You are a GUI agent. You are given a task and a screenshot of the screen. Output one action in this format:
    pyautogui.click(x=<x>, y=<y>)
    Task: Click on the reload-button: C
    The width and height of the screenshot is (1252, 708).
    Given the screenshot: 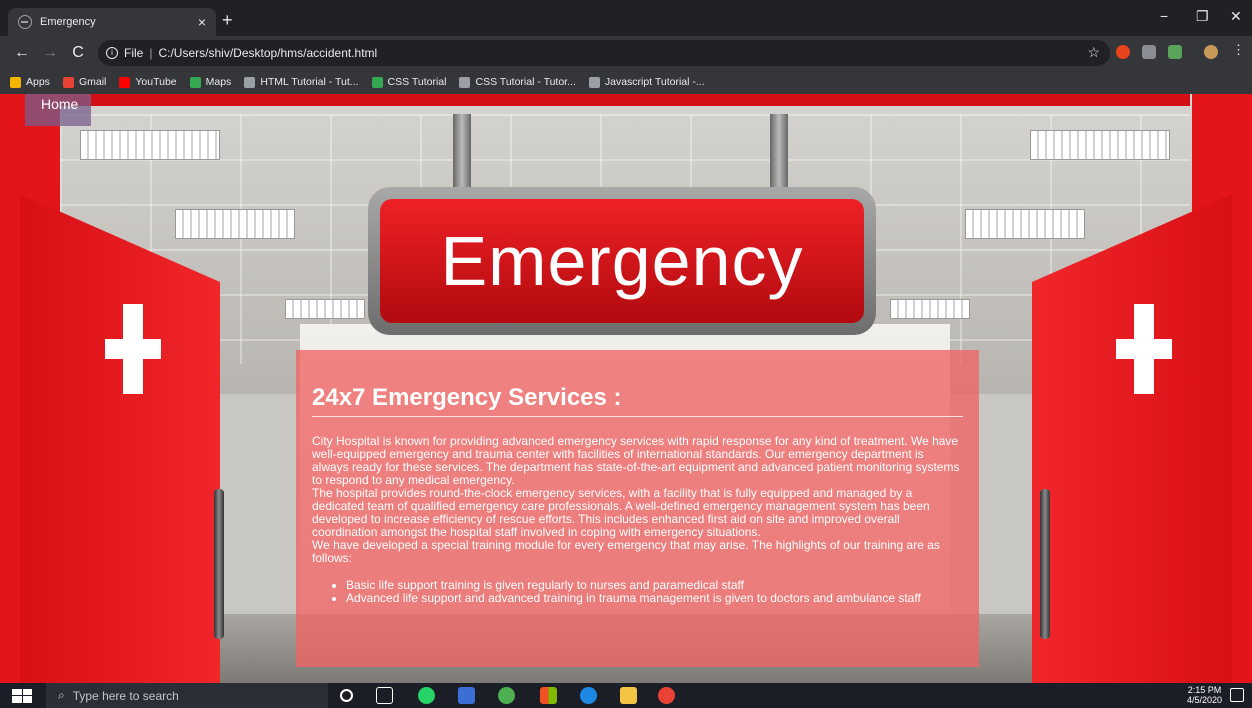 What is the action you would take?
    pyautogui.click(x=78, y=53)
    